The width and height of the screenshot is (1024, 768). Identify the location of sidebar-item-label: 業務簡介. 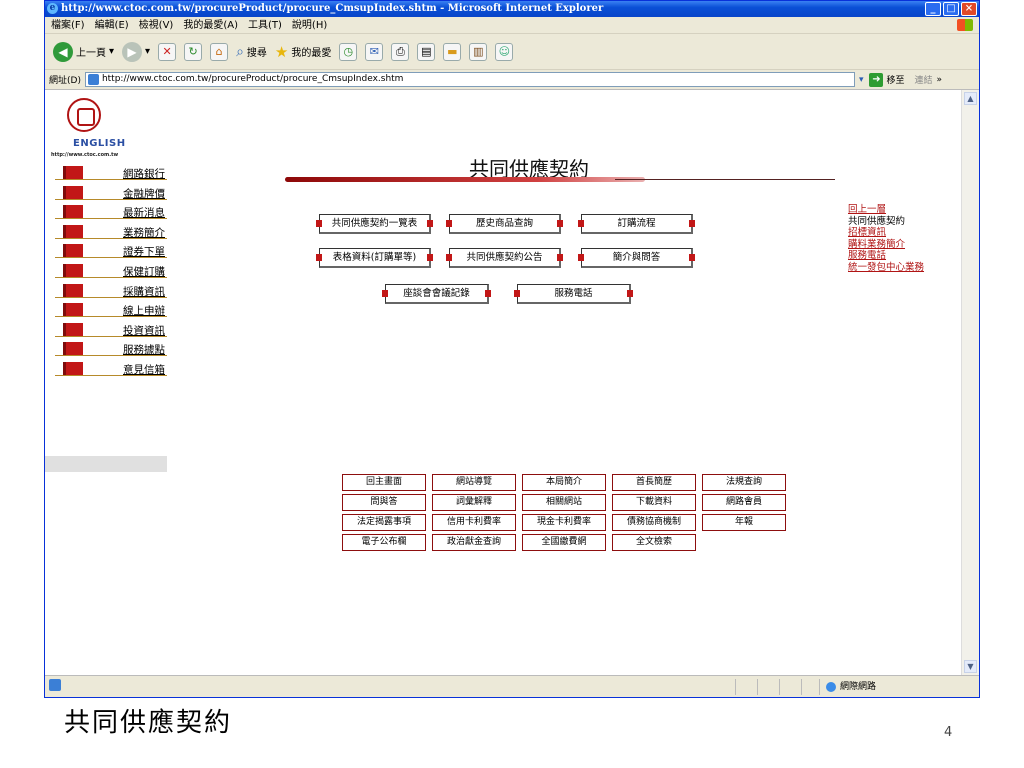
(144, 232).